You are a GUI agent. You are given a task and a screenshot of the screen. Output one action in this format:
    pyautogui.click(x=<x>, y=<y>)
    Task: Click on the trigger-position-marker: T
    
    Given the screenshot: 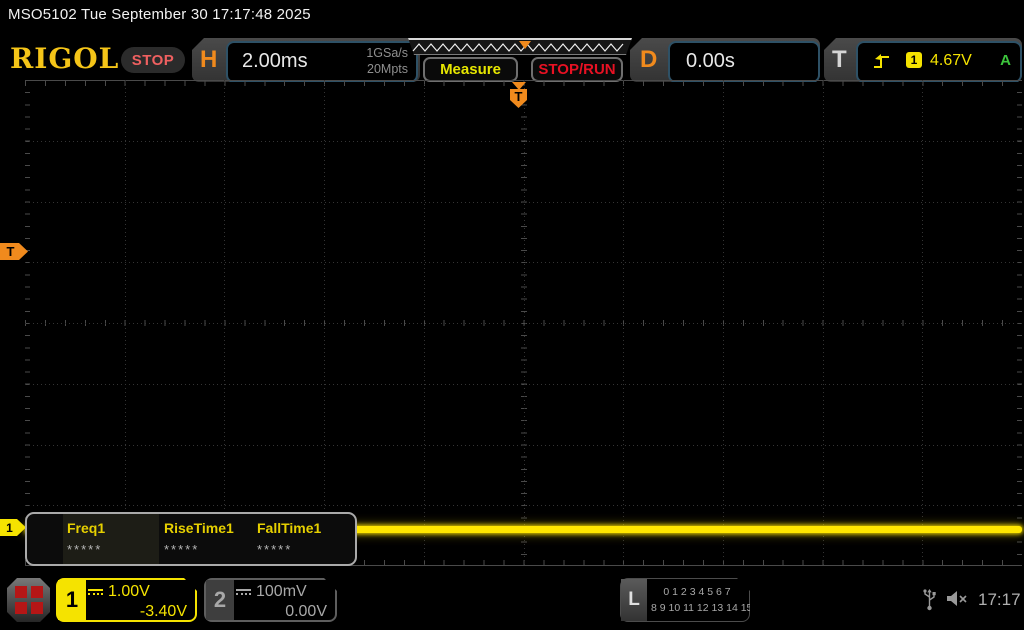 What is the action you would take?
    pyautogui.click(x=518, y=95)
    